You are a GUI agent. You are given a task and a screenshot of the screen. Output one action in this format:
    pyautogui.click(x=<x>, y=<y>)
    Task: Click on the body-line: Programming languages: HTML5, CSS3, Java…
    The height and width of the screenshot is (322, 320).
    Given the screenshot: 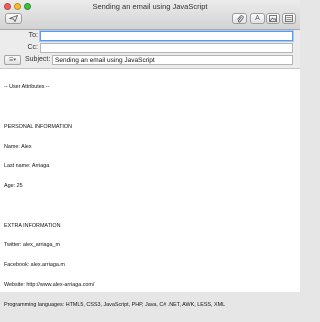 What is the action you would take?
    pyautogui.click(x=115, y=304)
    